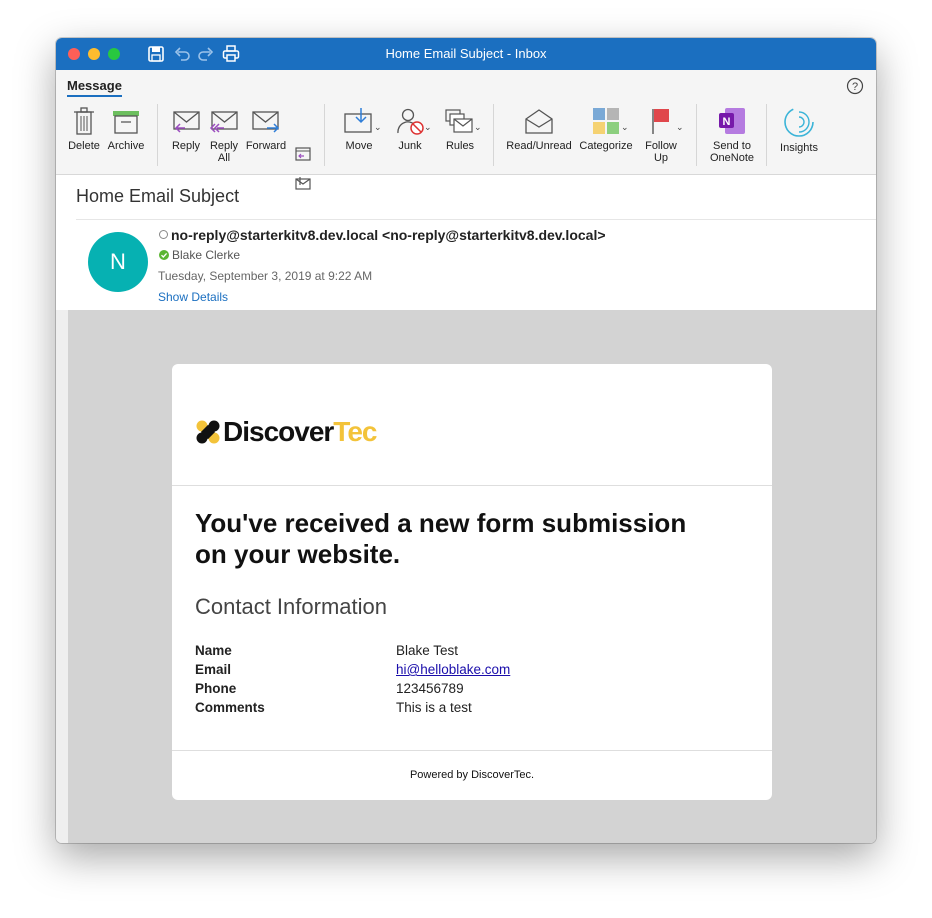  I want to click on contact-section-title: Contact Information, so click(291, 606).